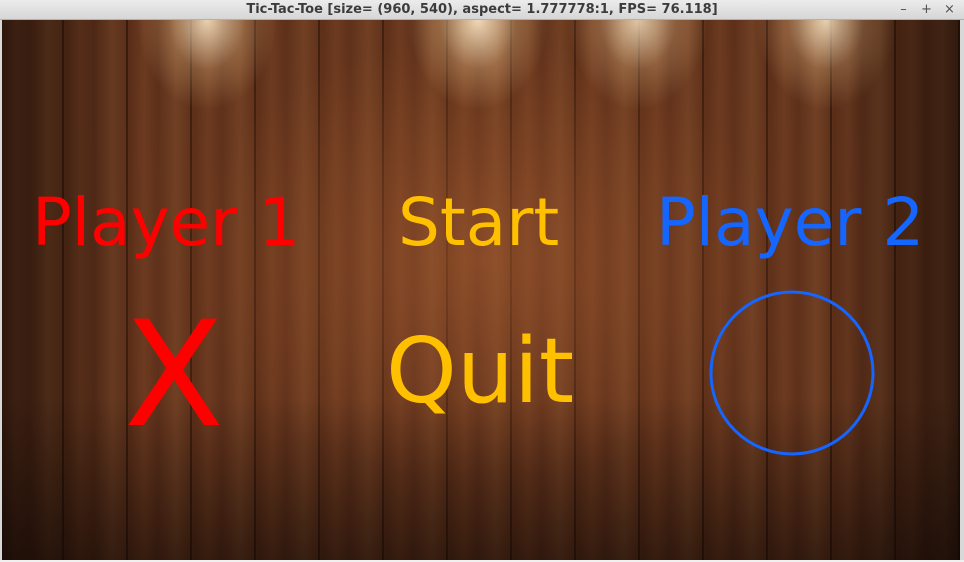 This screenshot has height=562, width=964. What do you see at coordinates (949, 10) in the screenshot?
I see `close-button: ×` at bounding box center [949, 10].